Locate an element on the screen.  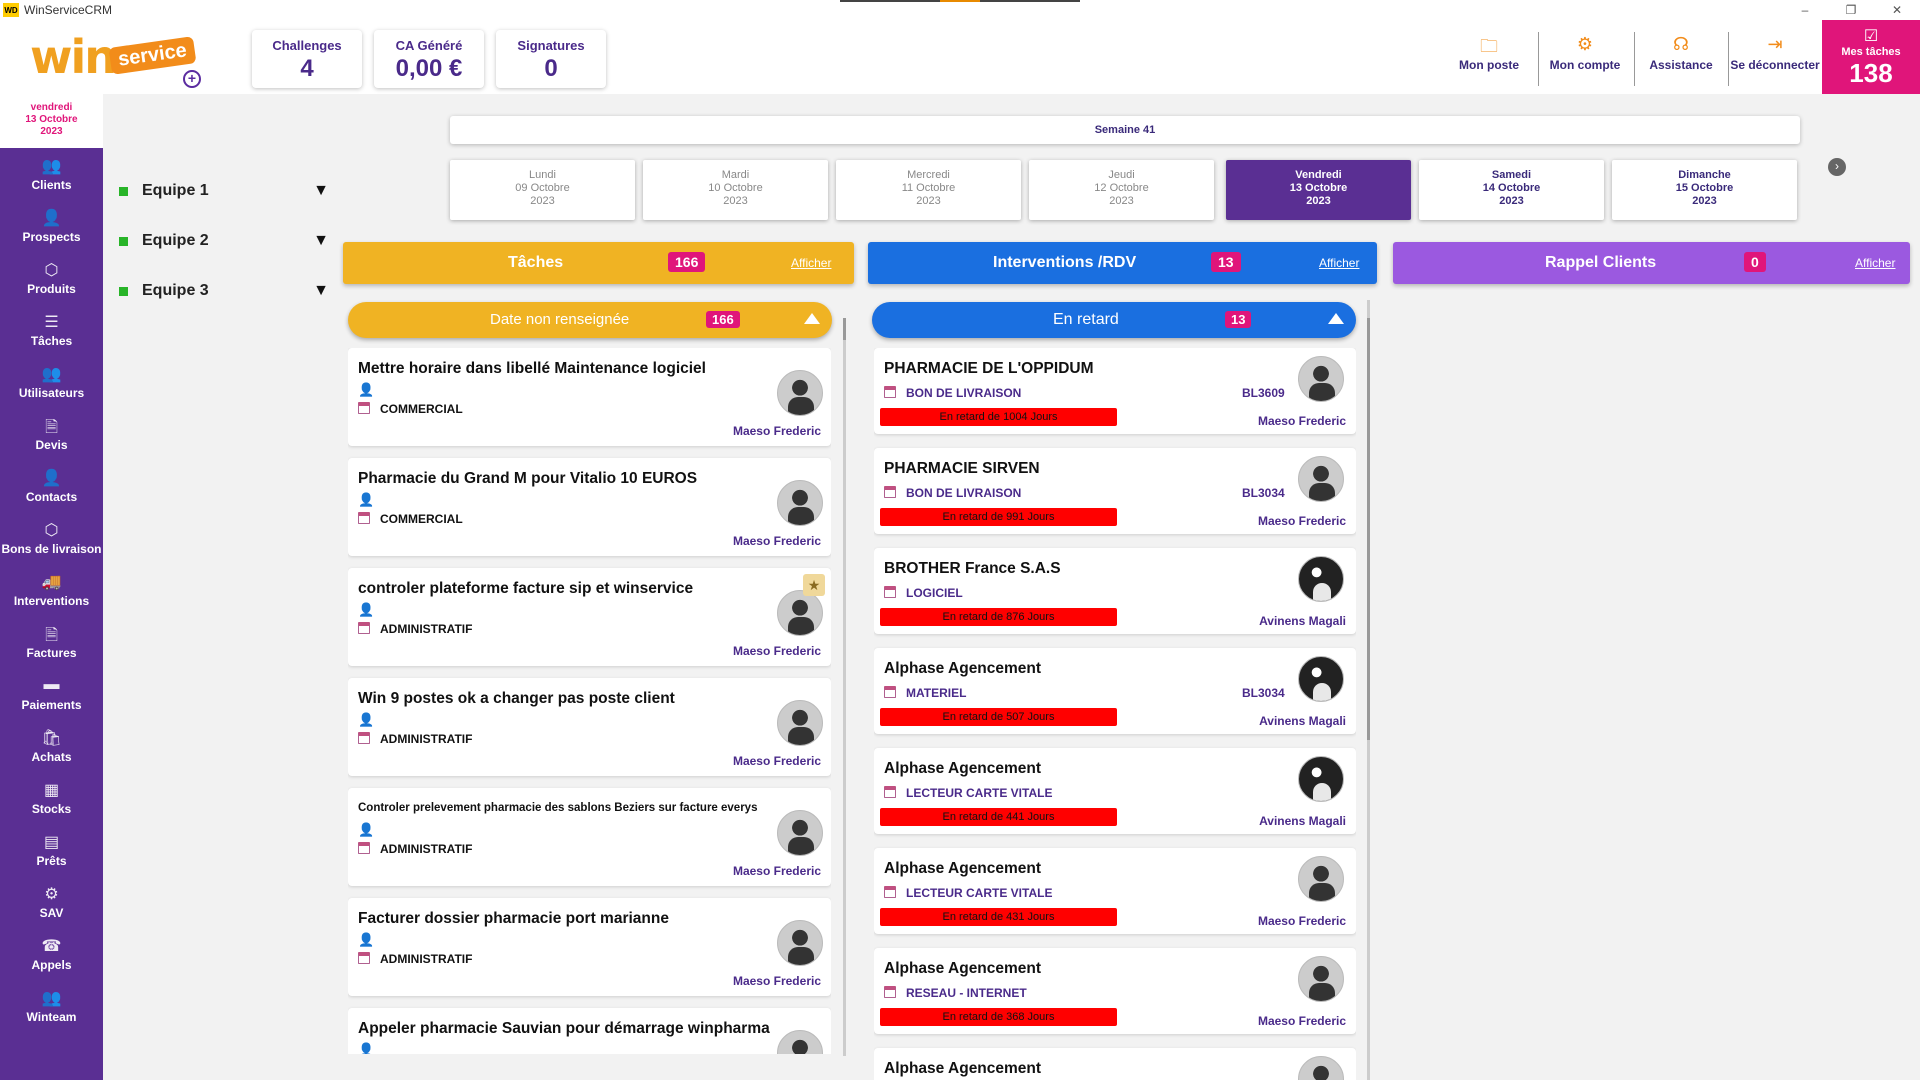
star-icon: ★ is located at coordinates (814, 585).